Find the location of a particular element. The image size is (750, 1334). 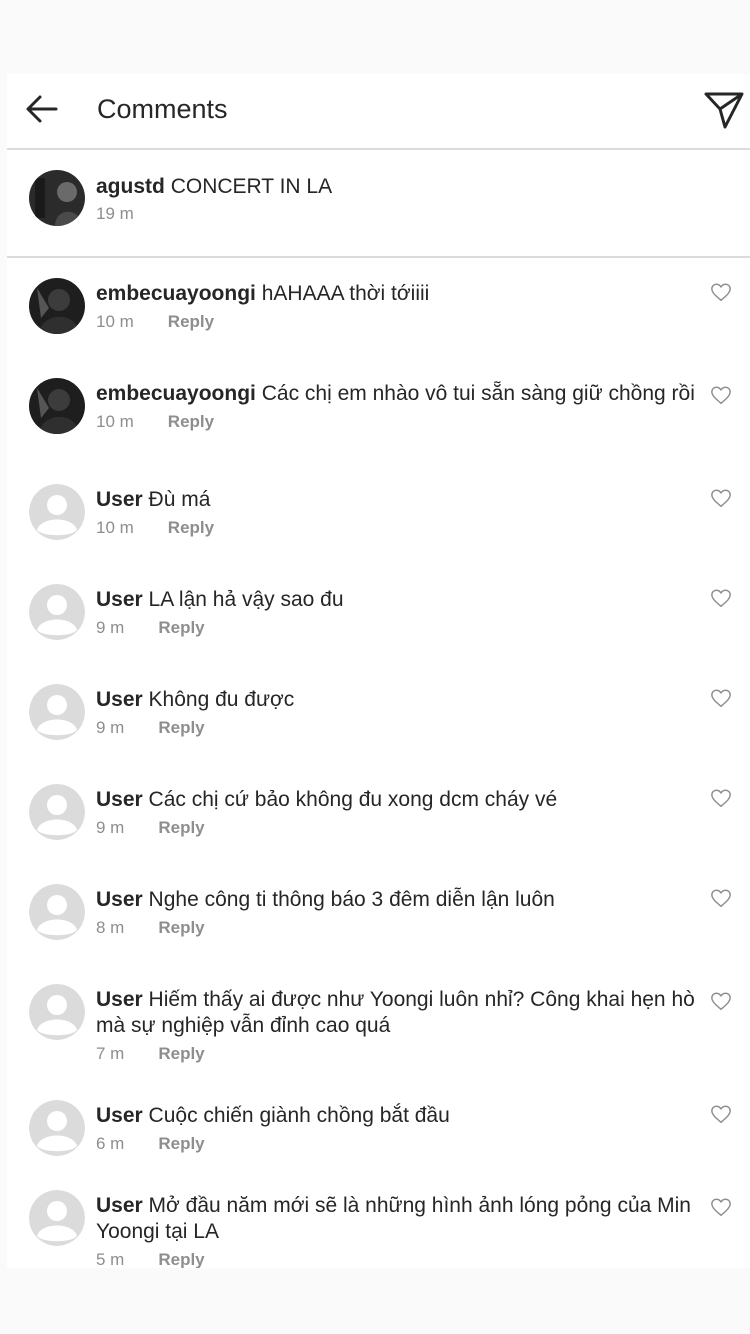

caption-username: agustd is located at coordinates (130, 186).